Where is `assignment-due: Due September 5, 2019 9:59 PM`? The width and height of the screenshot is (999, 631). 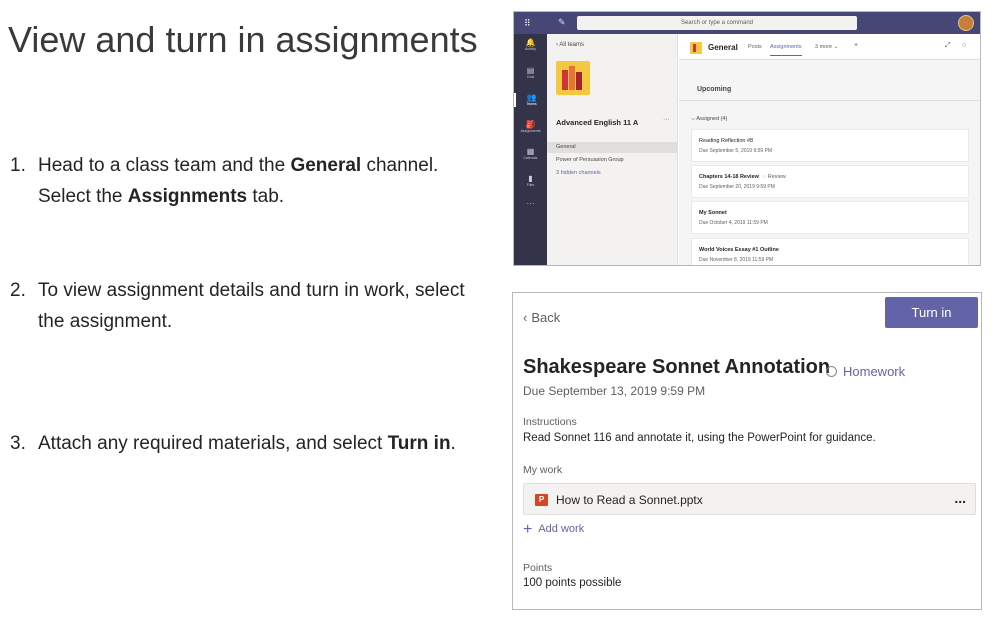
assignment-due: Due September 5, 2019 9:59 PM is located at coordinates (736, 151).